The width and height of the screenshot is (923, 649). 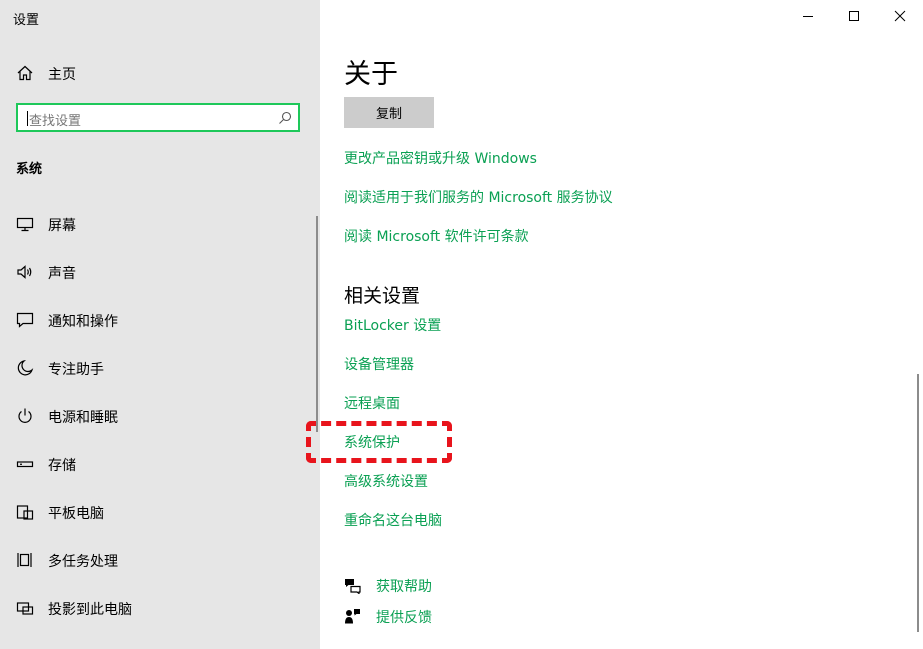 What do you see at coordinates (404, 587) in the screenshot?
I see `get-help-label: 获取帮助` at bounding box center [404, 587].